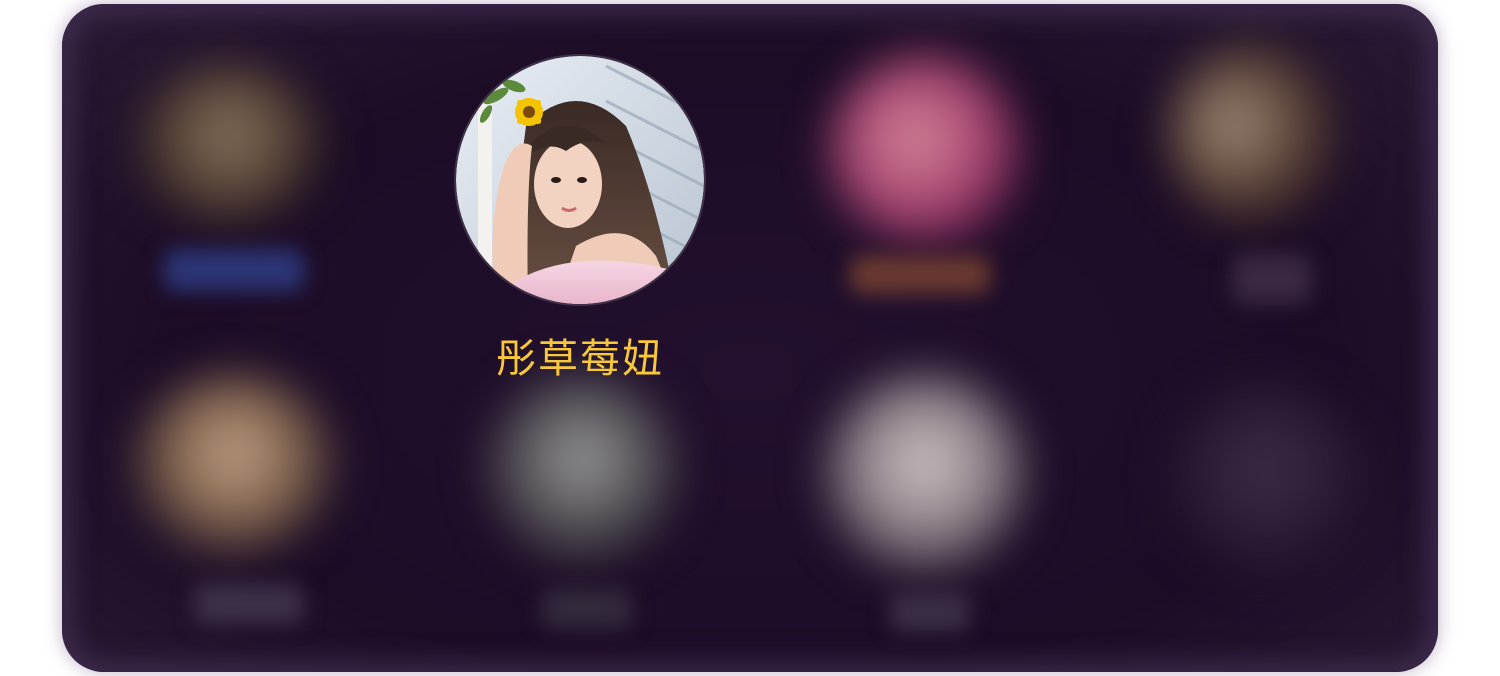 The image size is (1500, 676). What do you see at coordinates (580, 359) in the screenshot?
I see `featured-username: 彤草莓妞` at bounding box center [580, 359].